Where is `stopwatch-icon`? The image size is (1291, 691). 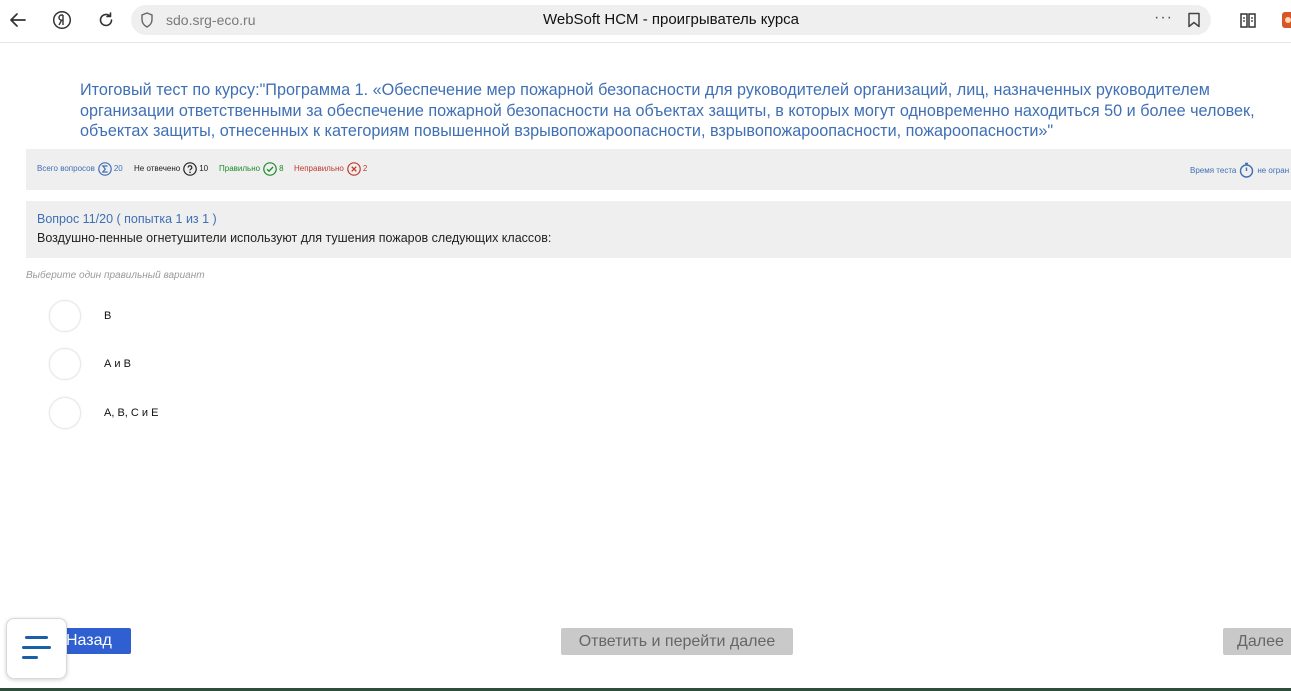 stopwatch-icon is located at coordinates (1246, 170).